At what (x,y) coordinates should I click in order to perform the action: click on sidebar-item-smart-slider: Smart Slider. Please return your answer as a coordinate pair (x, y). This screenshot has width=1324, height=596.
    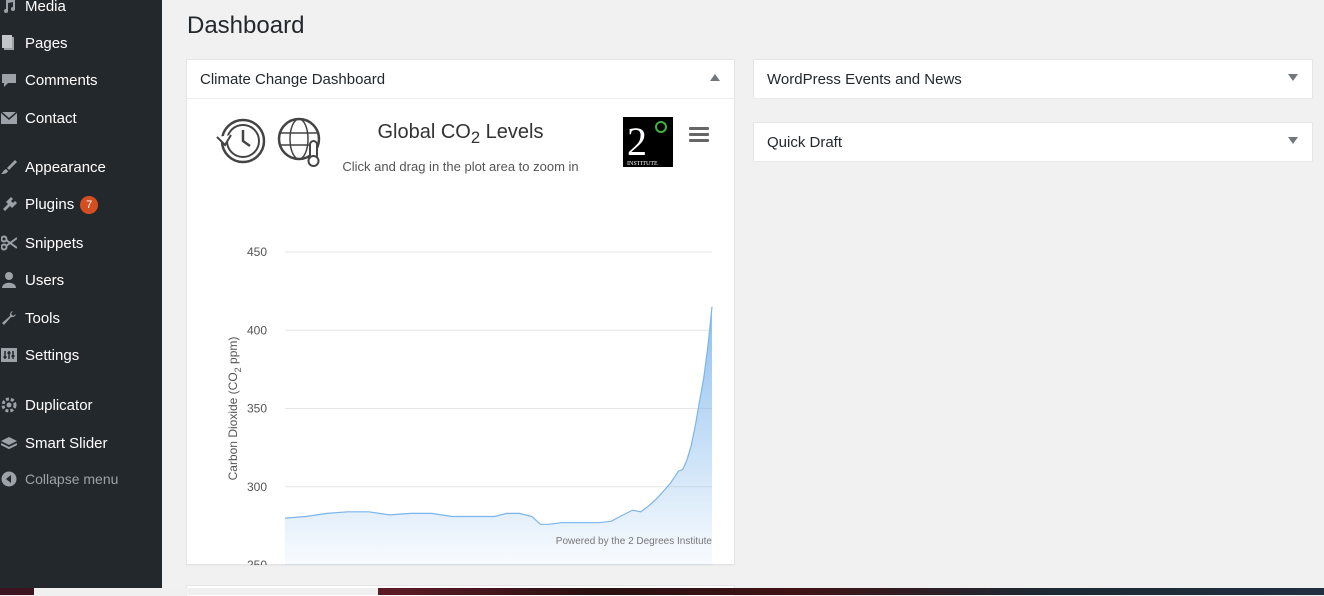
    Looking at the image, I should click on (81, 443).